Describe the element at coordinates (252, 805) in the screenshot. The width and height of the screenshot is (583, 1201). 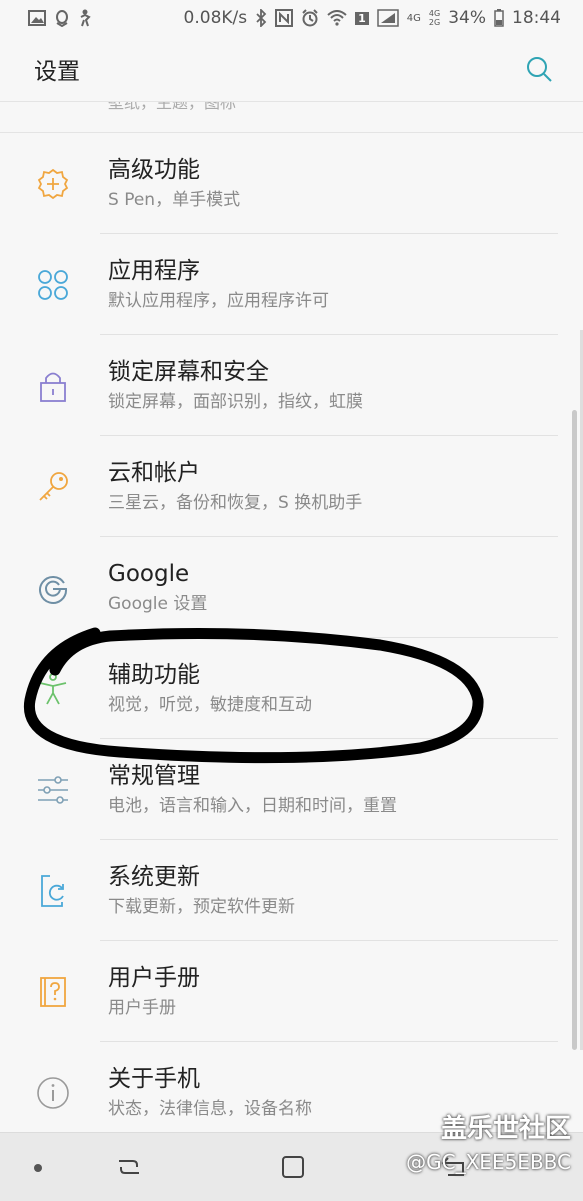
I see `item-subtitle: 电池，语言和输入，日期和时间，重置` at that location.